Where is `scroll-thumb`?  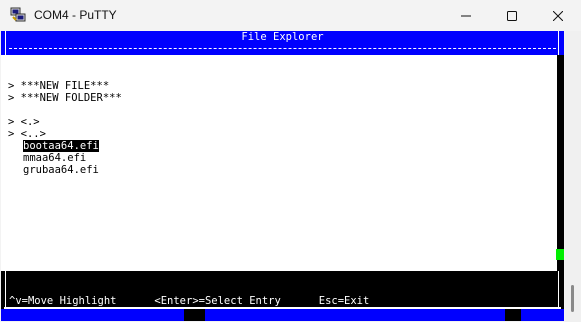
scroll-thumb is located at coordinates (572, 298).